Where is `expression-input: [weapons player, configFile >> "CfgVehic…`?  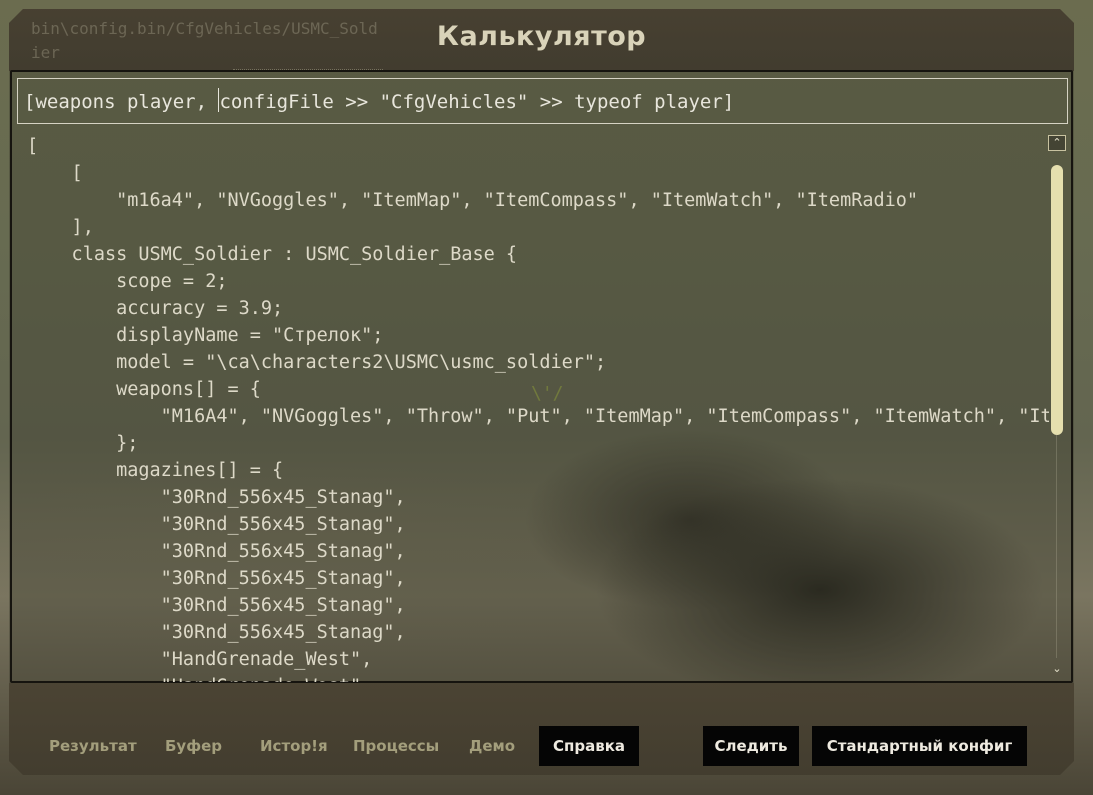
expression-input: [weapons player, configFile >> "CfgVehic… is located at coordinates (542, 101).